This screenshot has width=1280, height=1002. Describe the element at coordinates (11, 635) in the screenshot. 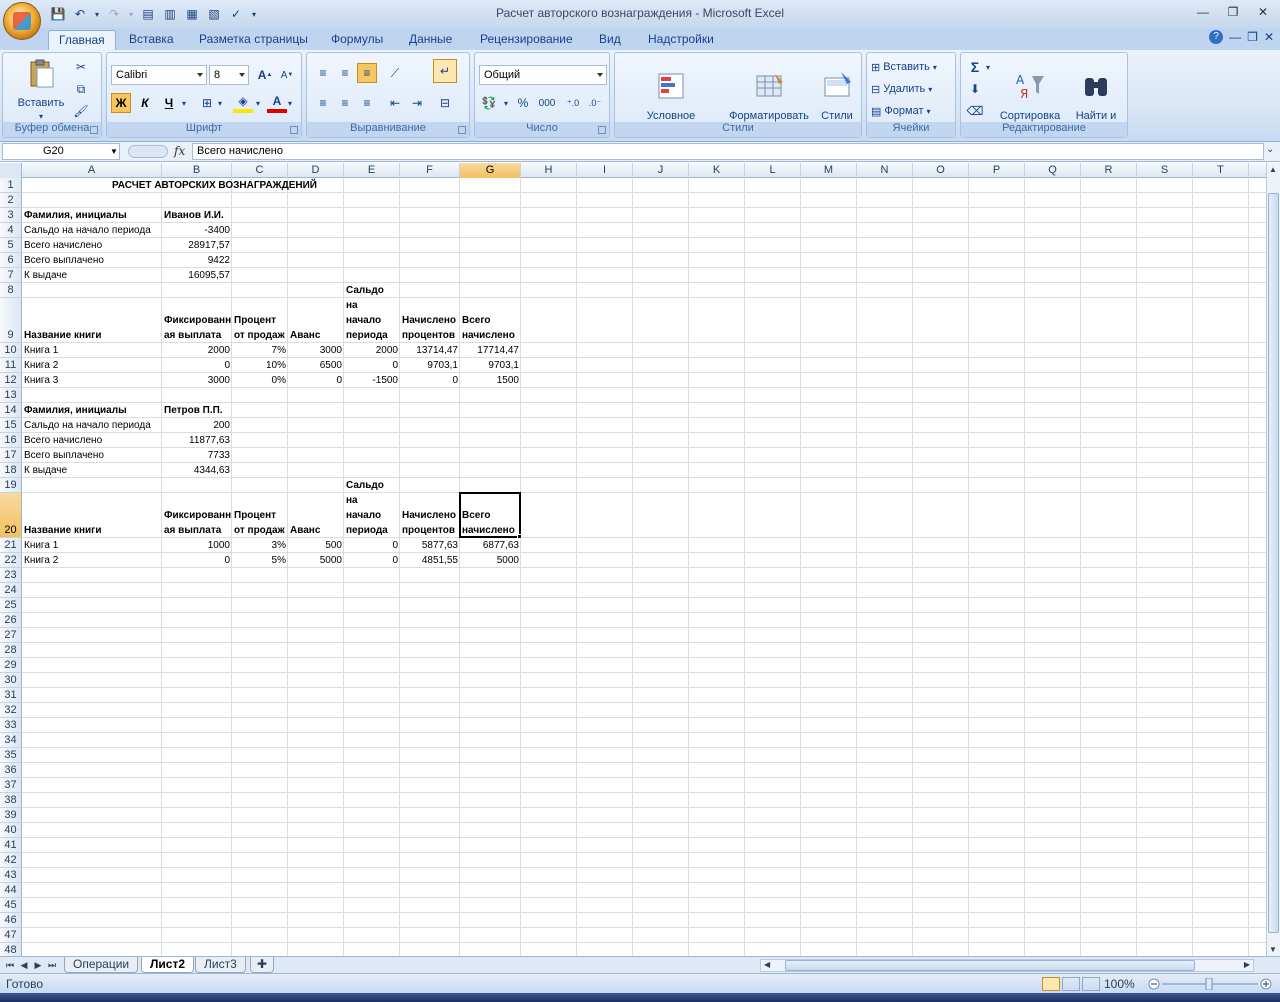

I see `row-header: 27` at that location.